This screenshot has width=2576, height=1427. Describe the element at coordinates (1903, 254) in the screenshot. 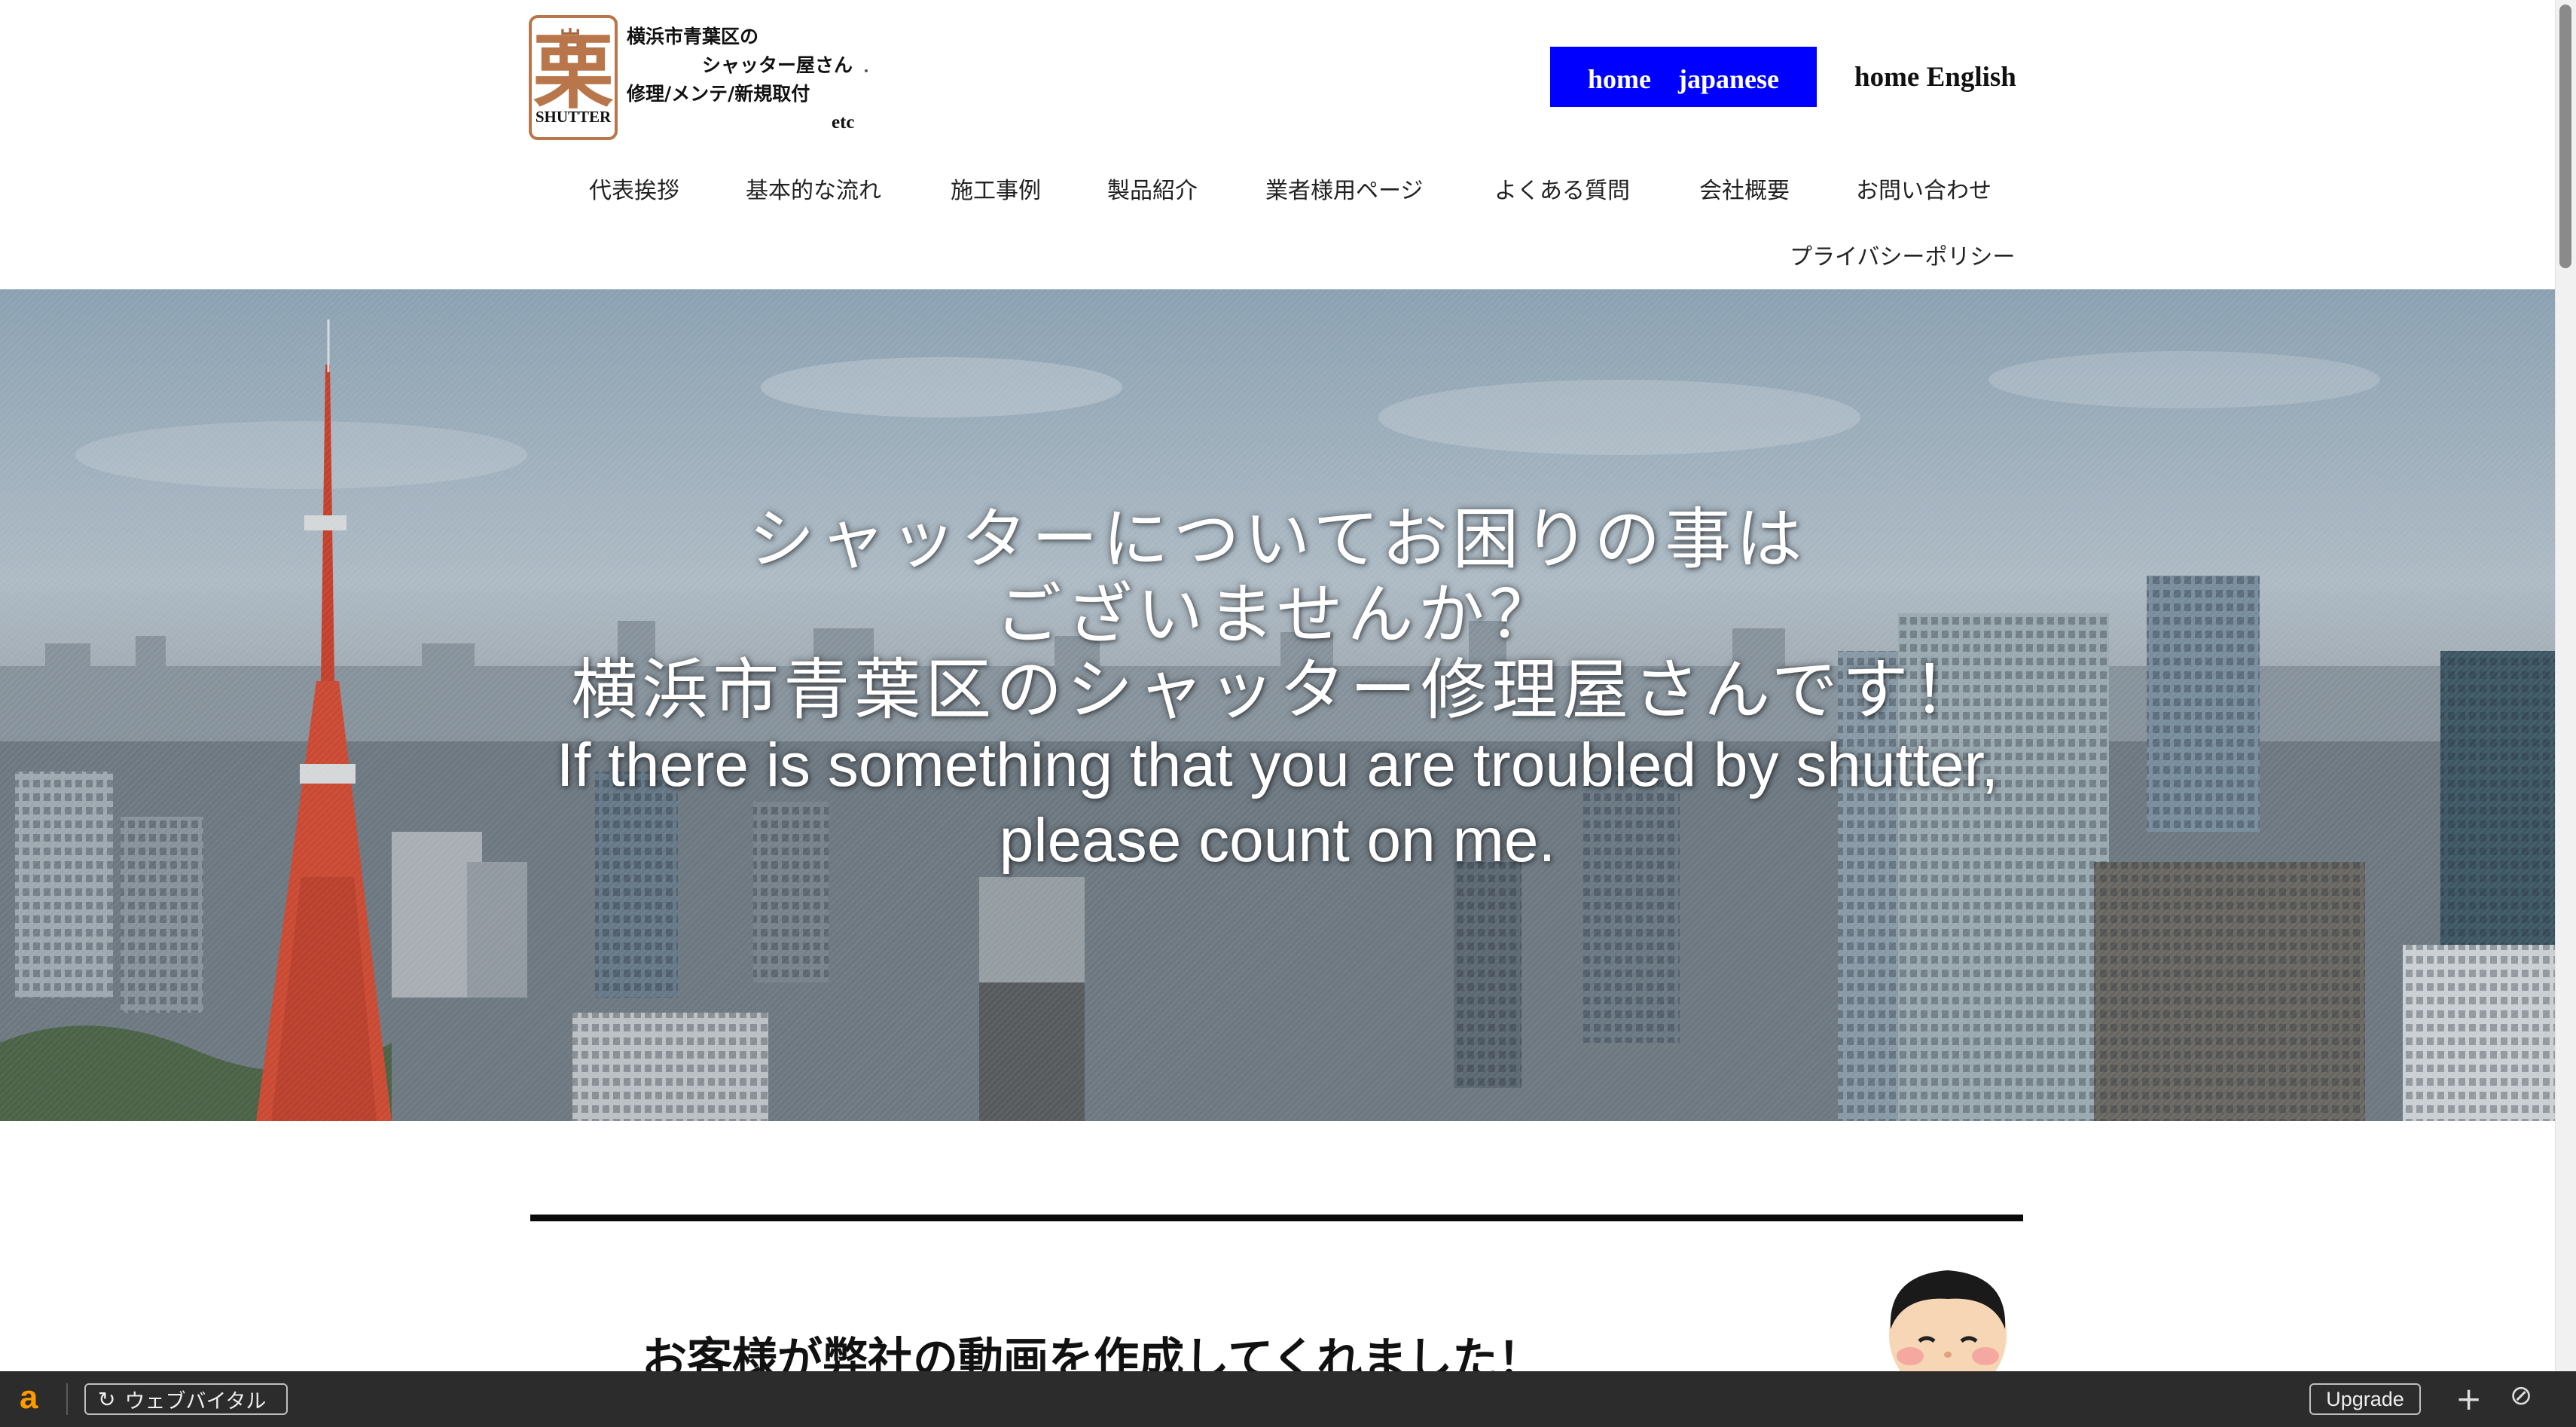

I see `nav-item-privacy-policy: プライバシーポリシー` at that location.